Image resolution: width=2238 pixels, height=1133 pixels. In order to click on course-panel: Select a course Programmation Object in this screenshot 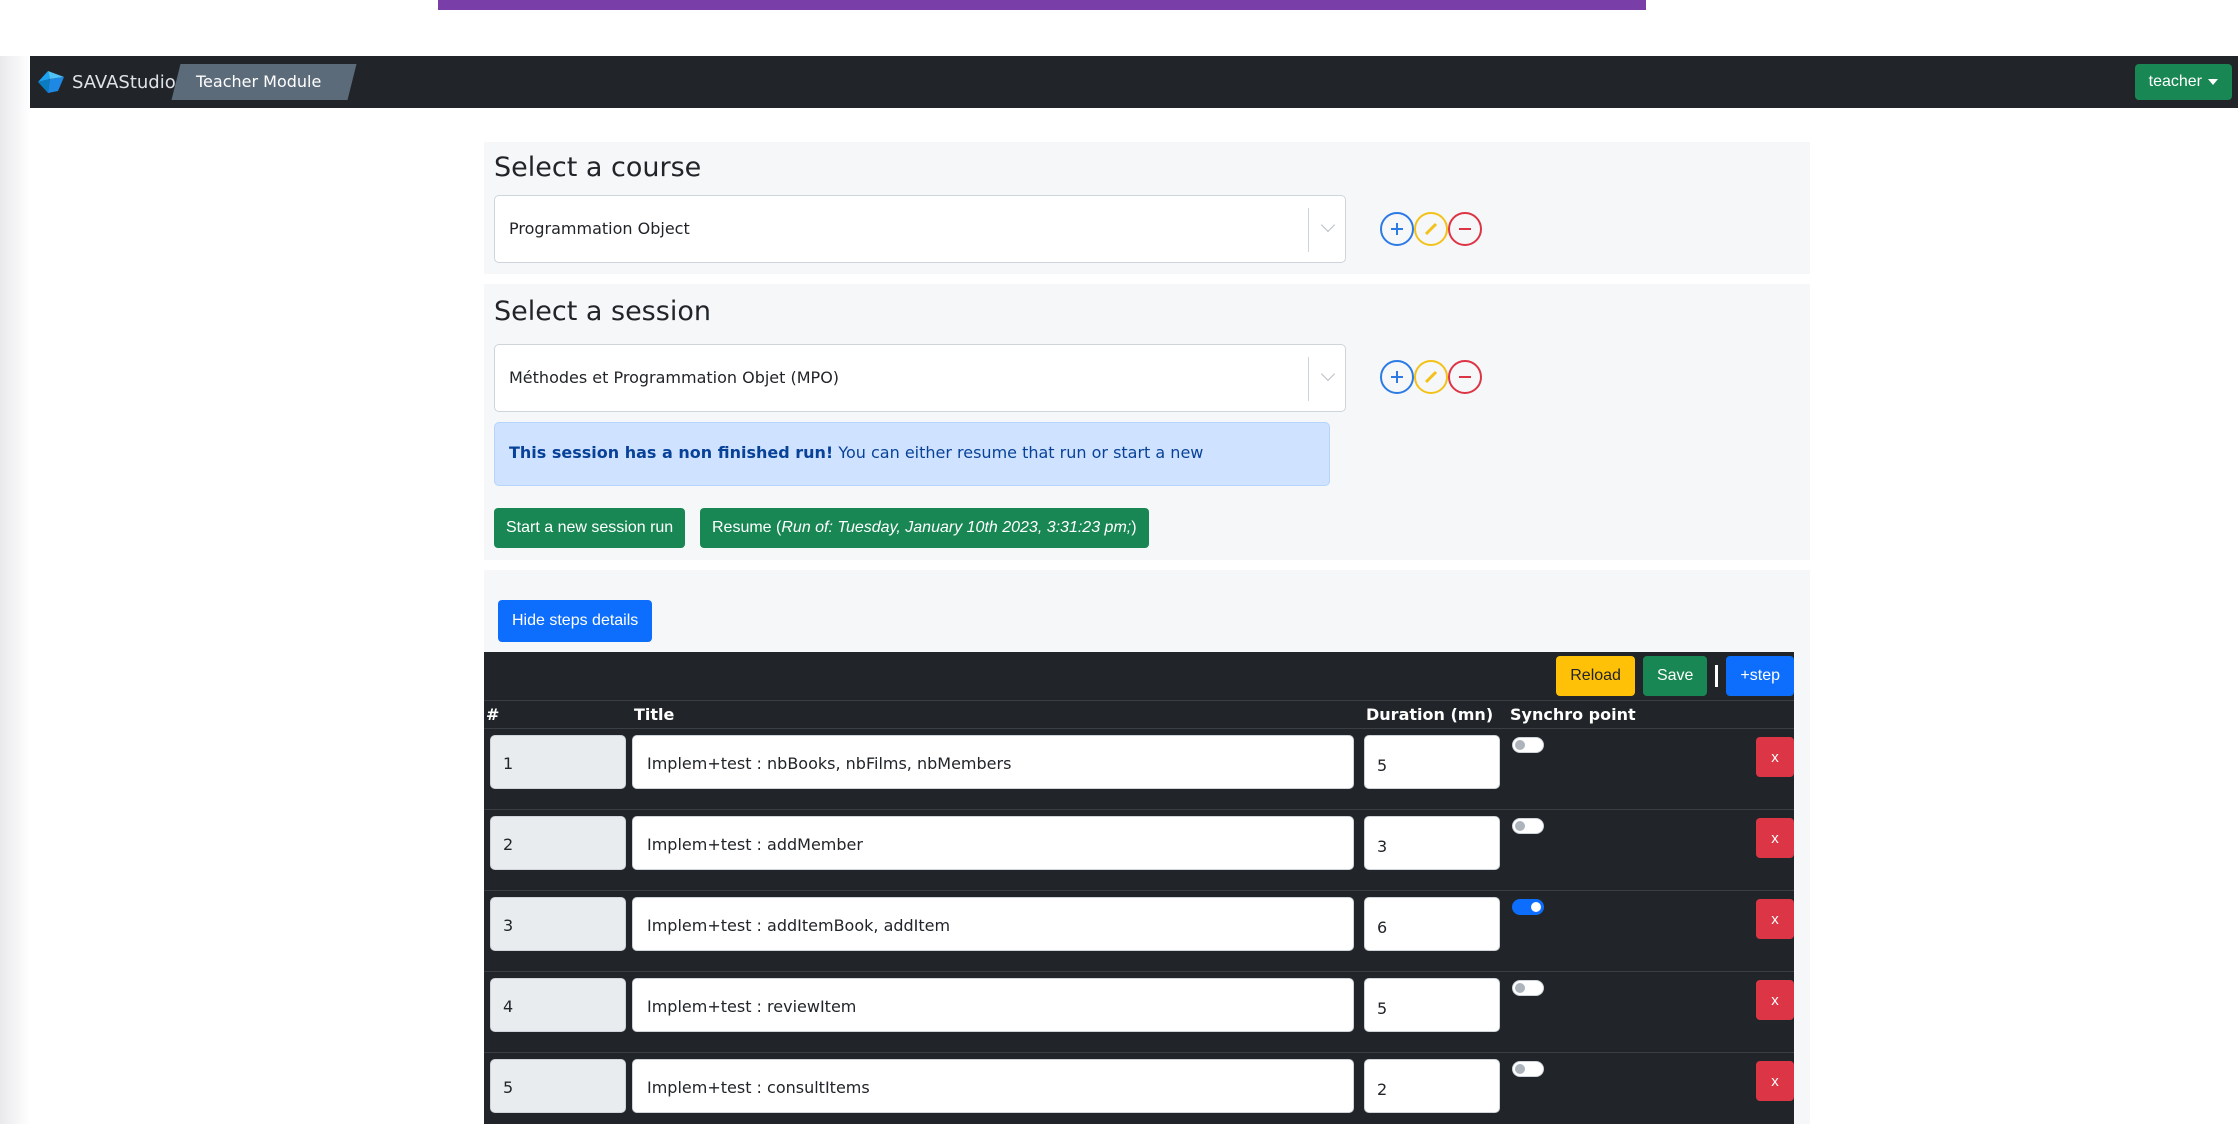, I will do `click(1147, 208)`.